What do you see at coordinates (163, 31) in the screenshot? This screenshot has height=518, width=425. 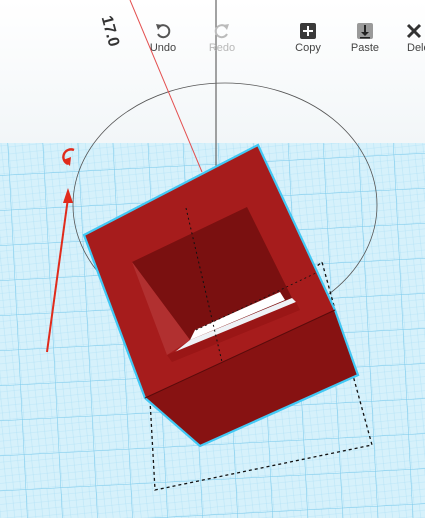 I see `undo-icon` at bounding box center [163, 31].